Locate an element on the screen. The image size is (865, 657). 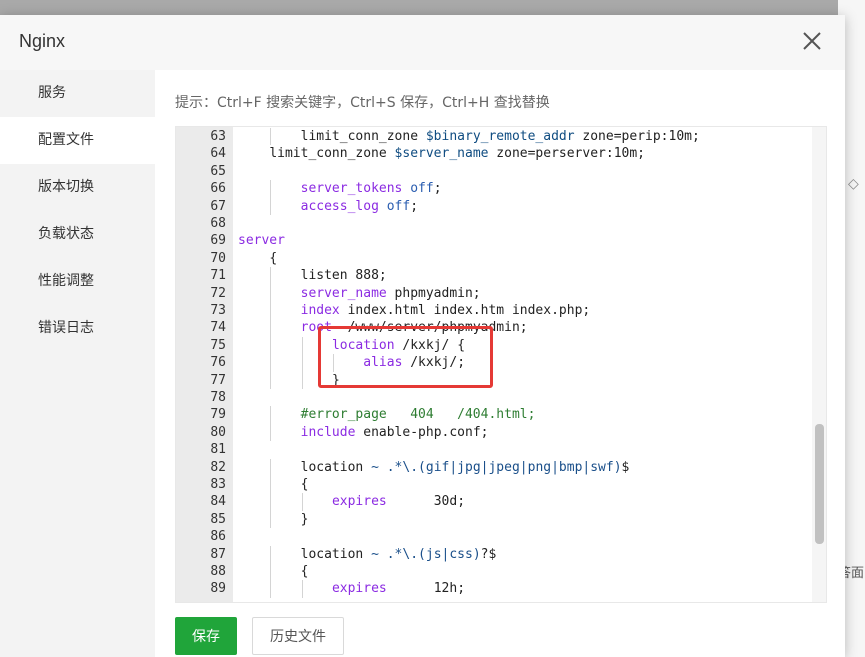
code-line: 84 expires 30d; is located at coordinates (491, 502).